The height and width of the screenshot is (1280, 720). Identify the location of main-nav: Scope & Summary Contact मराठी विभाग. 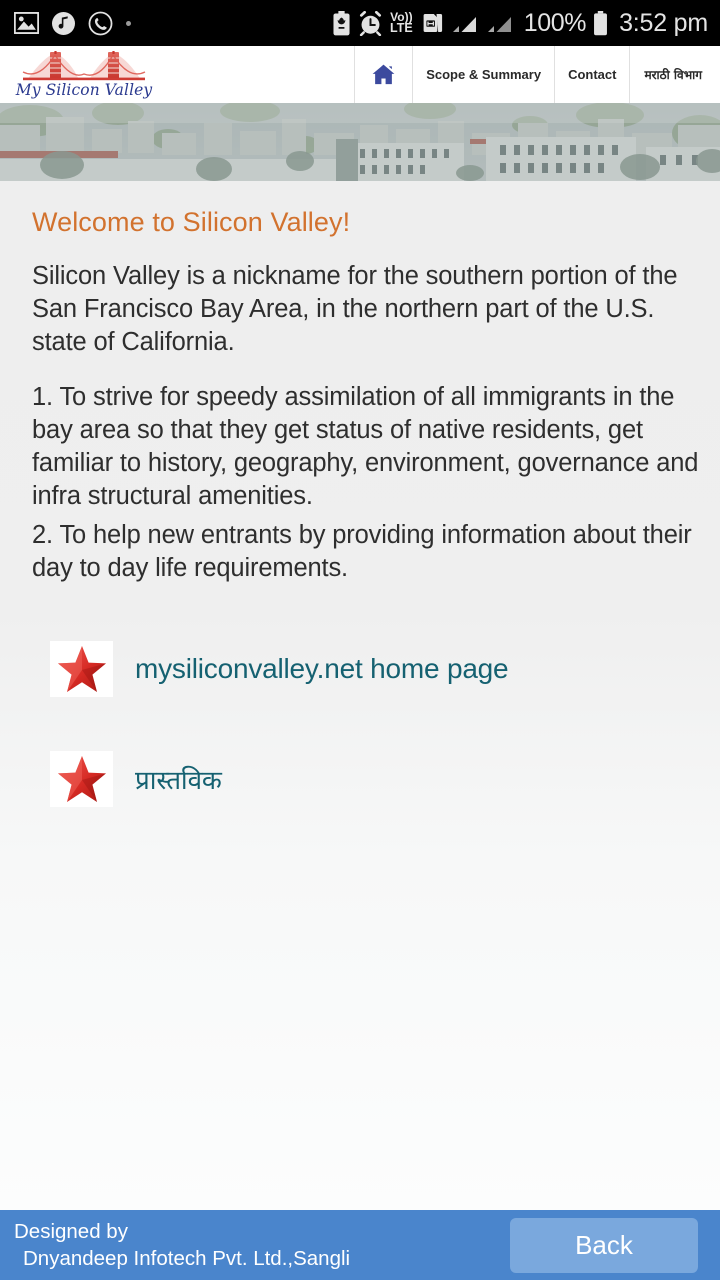
(535, 74).